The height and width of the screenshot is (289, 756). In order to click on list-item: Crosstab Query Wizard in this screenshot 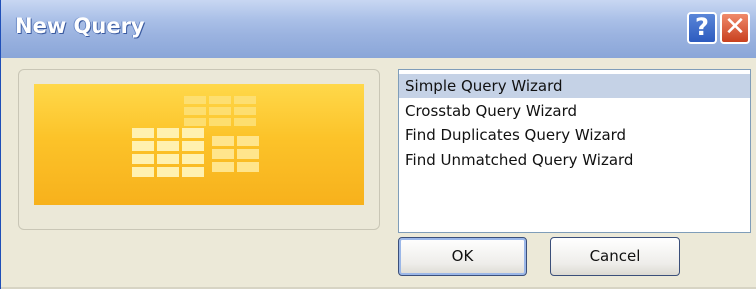, I will do `click(574, 111)`.